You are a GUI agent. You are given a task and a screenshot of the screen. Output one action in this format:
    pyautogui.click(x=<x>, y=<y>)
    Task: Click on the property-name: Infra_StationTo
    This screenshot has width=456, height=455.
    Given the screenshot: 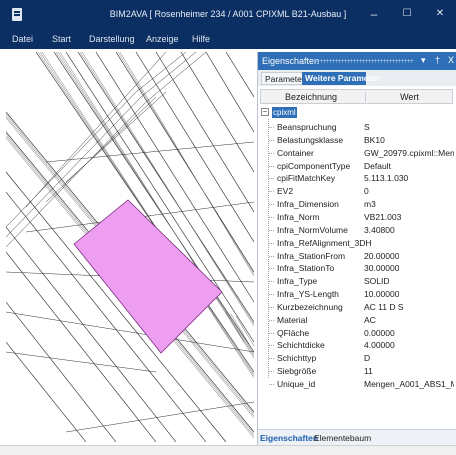 What is the action you would take?
    pyautogui.click(x=306, y=268)
    